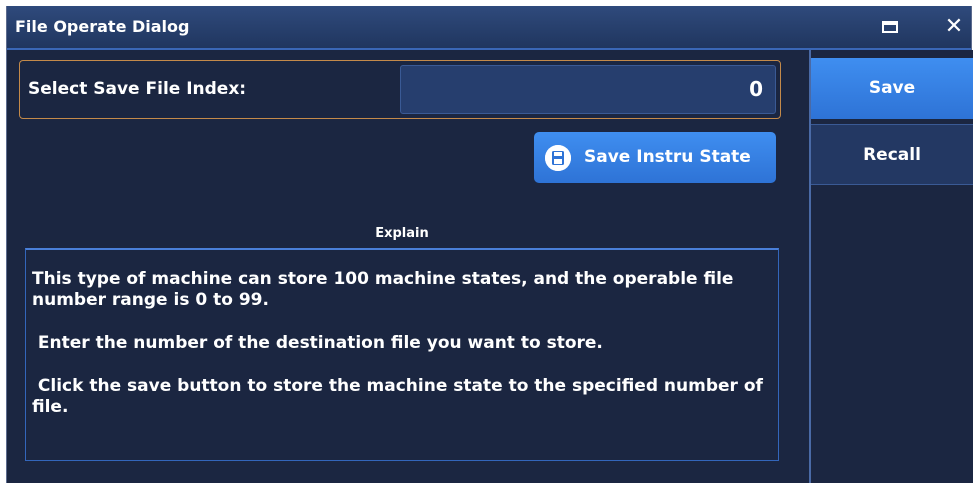 This screenshot has height=483, width=978. I want to click on save-file-index-input: 0, so click(588, 89).